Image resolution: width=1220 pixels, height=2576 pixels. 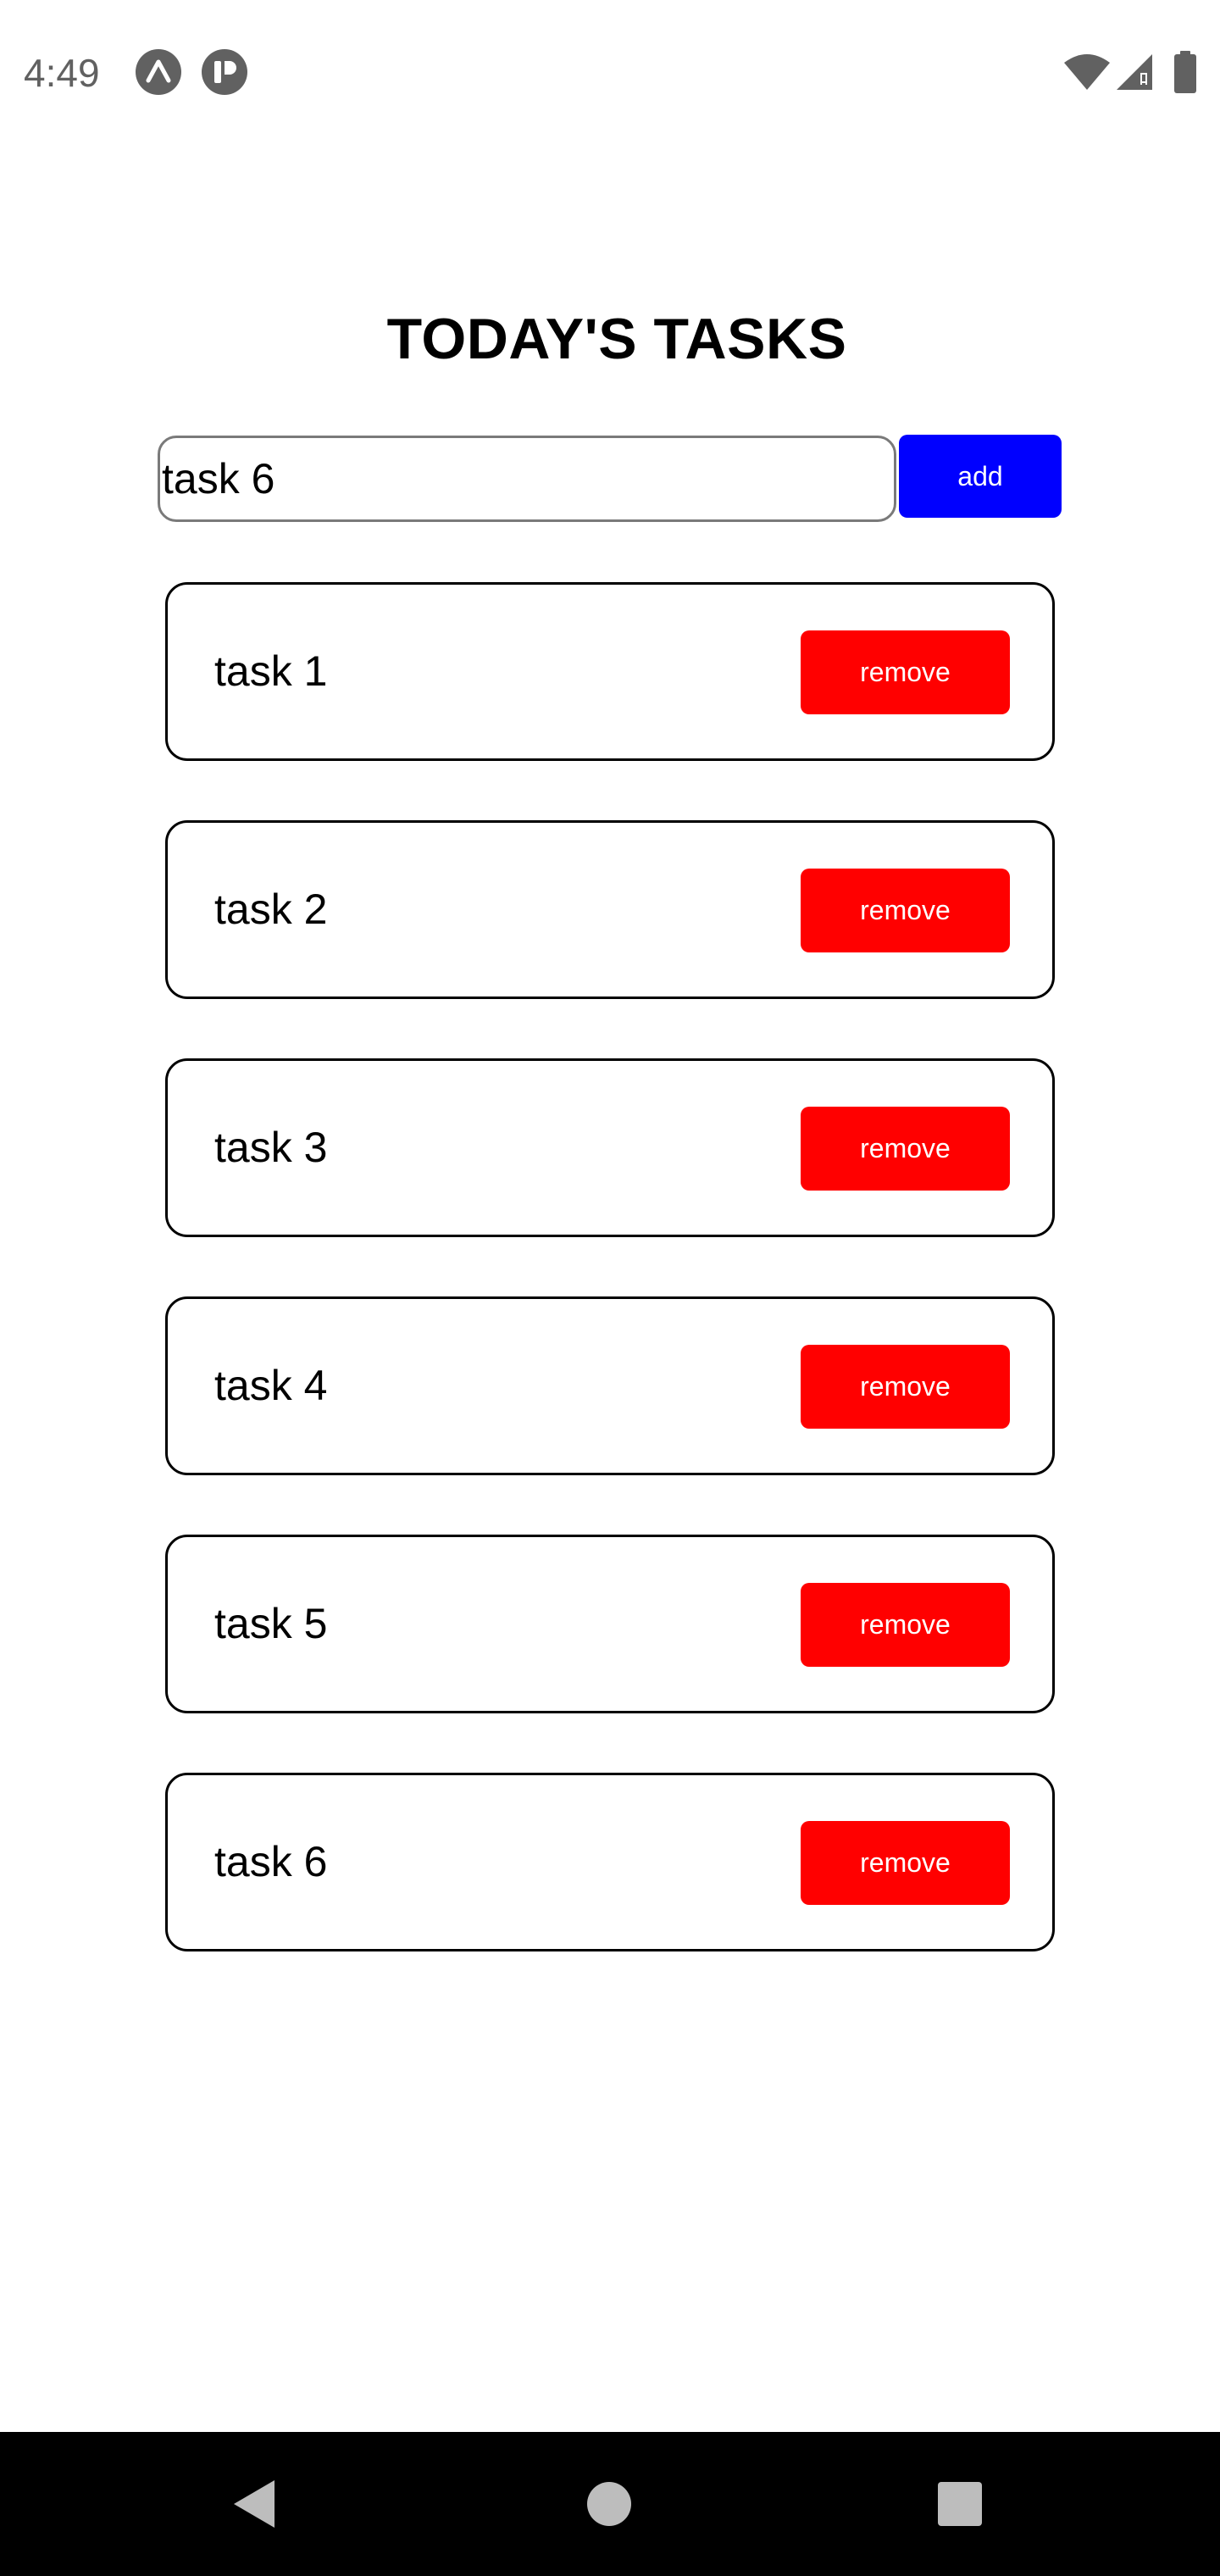 I want to click on home-icon, so click(x=609, y=2504).